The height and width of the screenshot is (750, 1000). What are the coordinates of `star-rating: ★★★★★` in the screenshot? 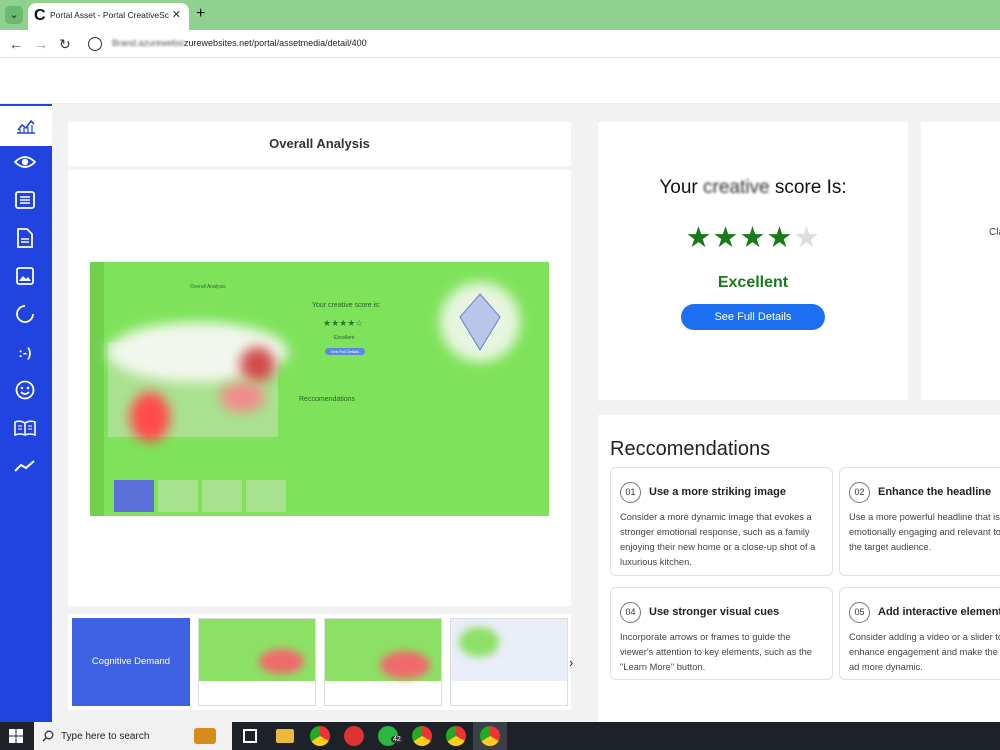 It's located at (753, 237).